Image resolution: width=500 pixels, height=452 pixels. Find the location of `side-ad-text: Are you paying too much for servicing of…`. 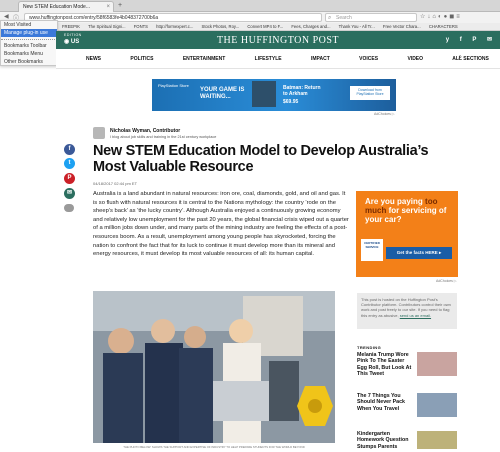

side-ad-text: Are you paying too much for servicing of… is located at coordinates (406, 210).